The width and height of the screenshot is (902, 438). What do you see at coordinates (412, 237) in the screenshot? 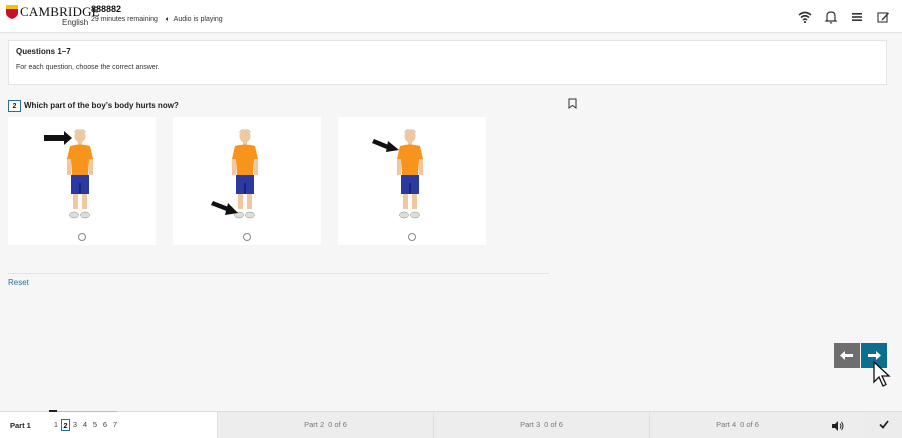
I see `radio-option-c` at bounding box center [412, 237].